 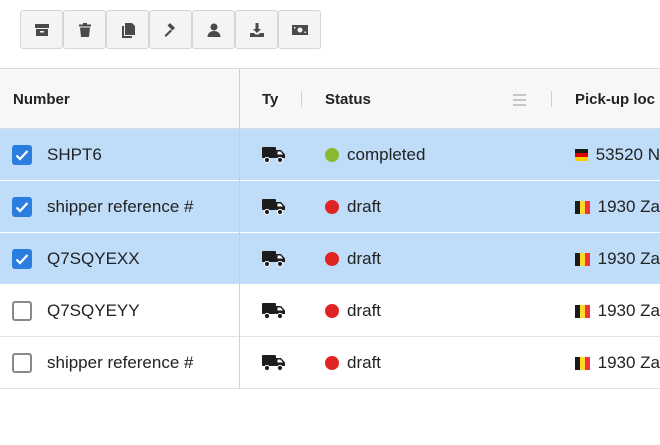 I want to click on download-button, so click(x=256, y=29).